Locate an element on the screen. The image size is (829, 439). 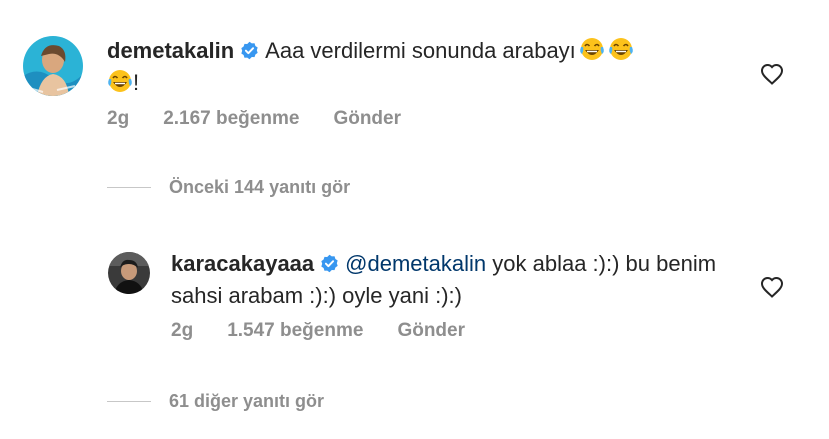
comment-likes: 2.167 beğenme is located at coordinates (231, 118).